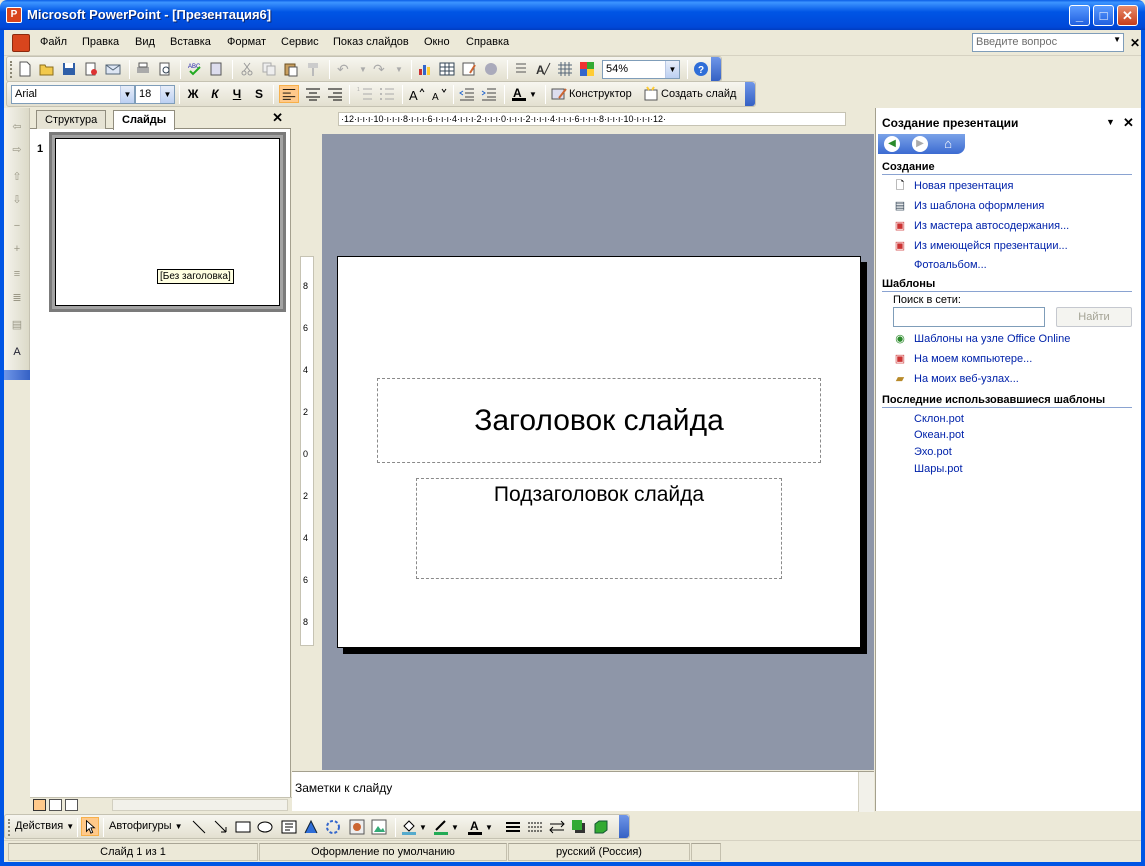  Describe the element at coordinates (17, 228) in the screenshot. I see `collapse-icon: −` at that location.